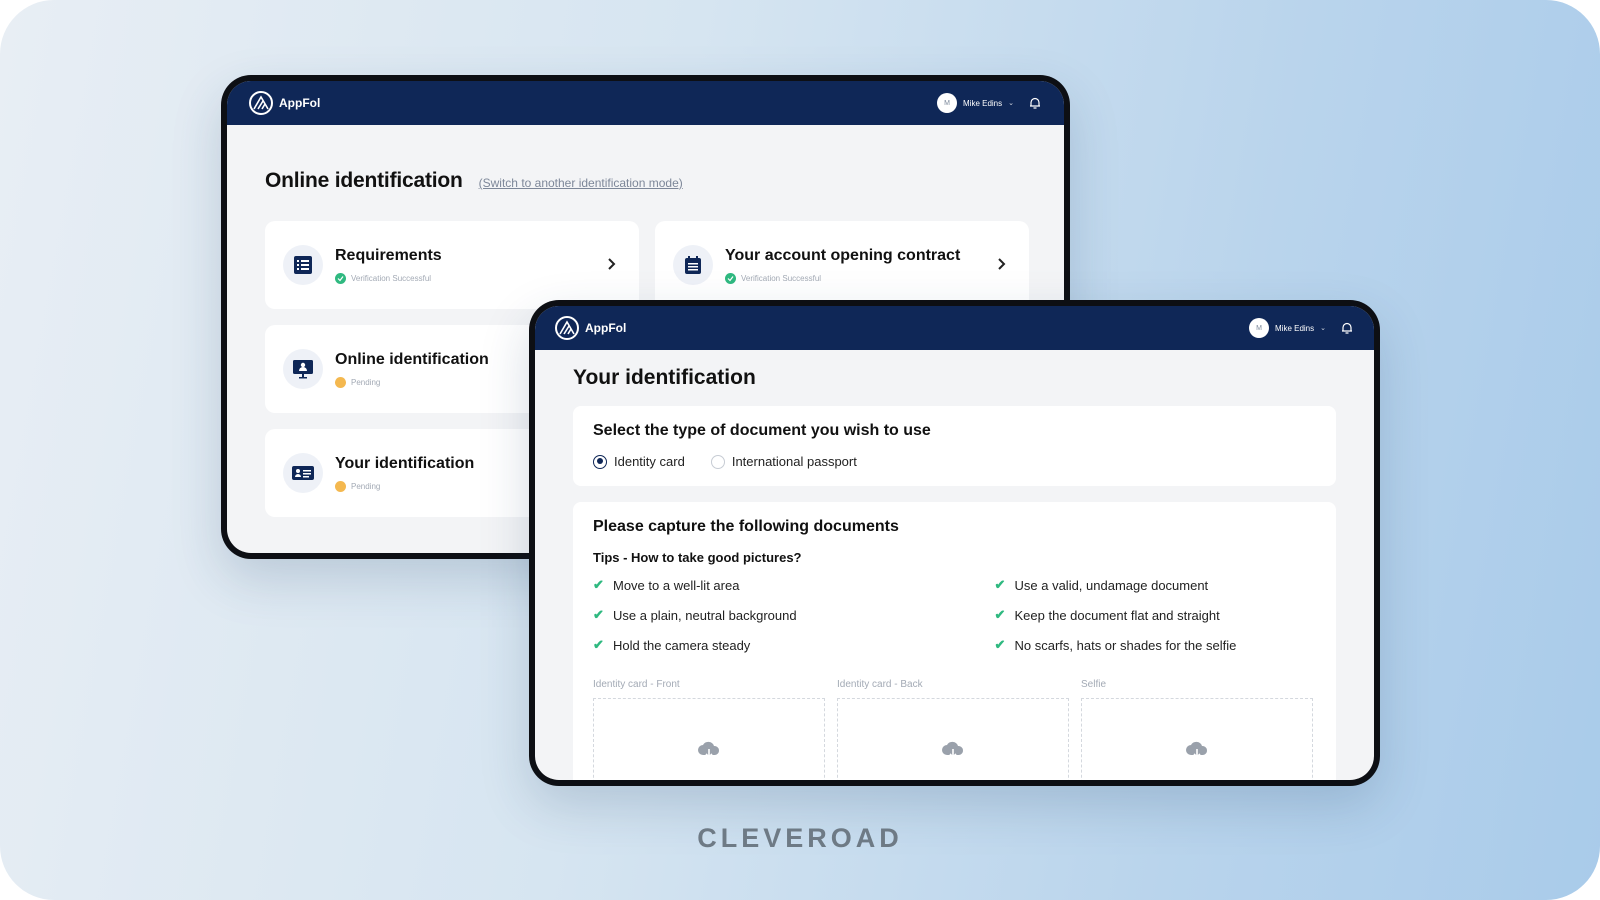 The height and width of the screenshot is (900, 1600). I want to click on list-icon, so click(303, 265).